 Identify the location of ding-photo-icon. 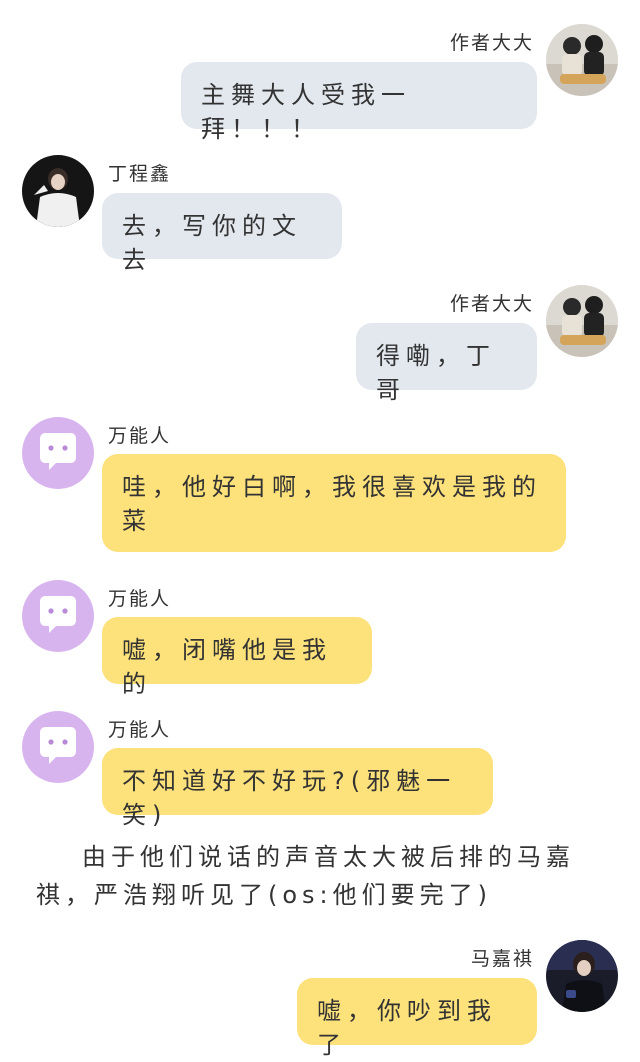
(58, 191).